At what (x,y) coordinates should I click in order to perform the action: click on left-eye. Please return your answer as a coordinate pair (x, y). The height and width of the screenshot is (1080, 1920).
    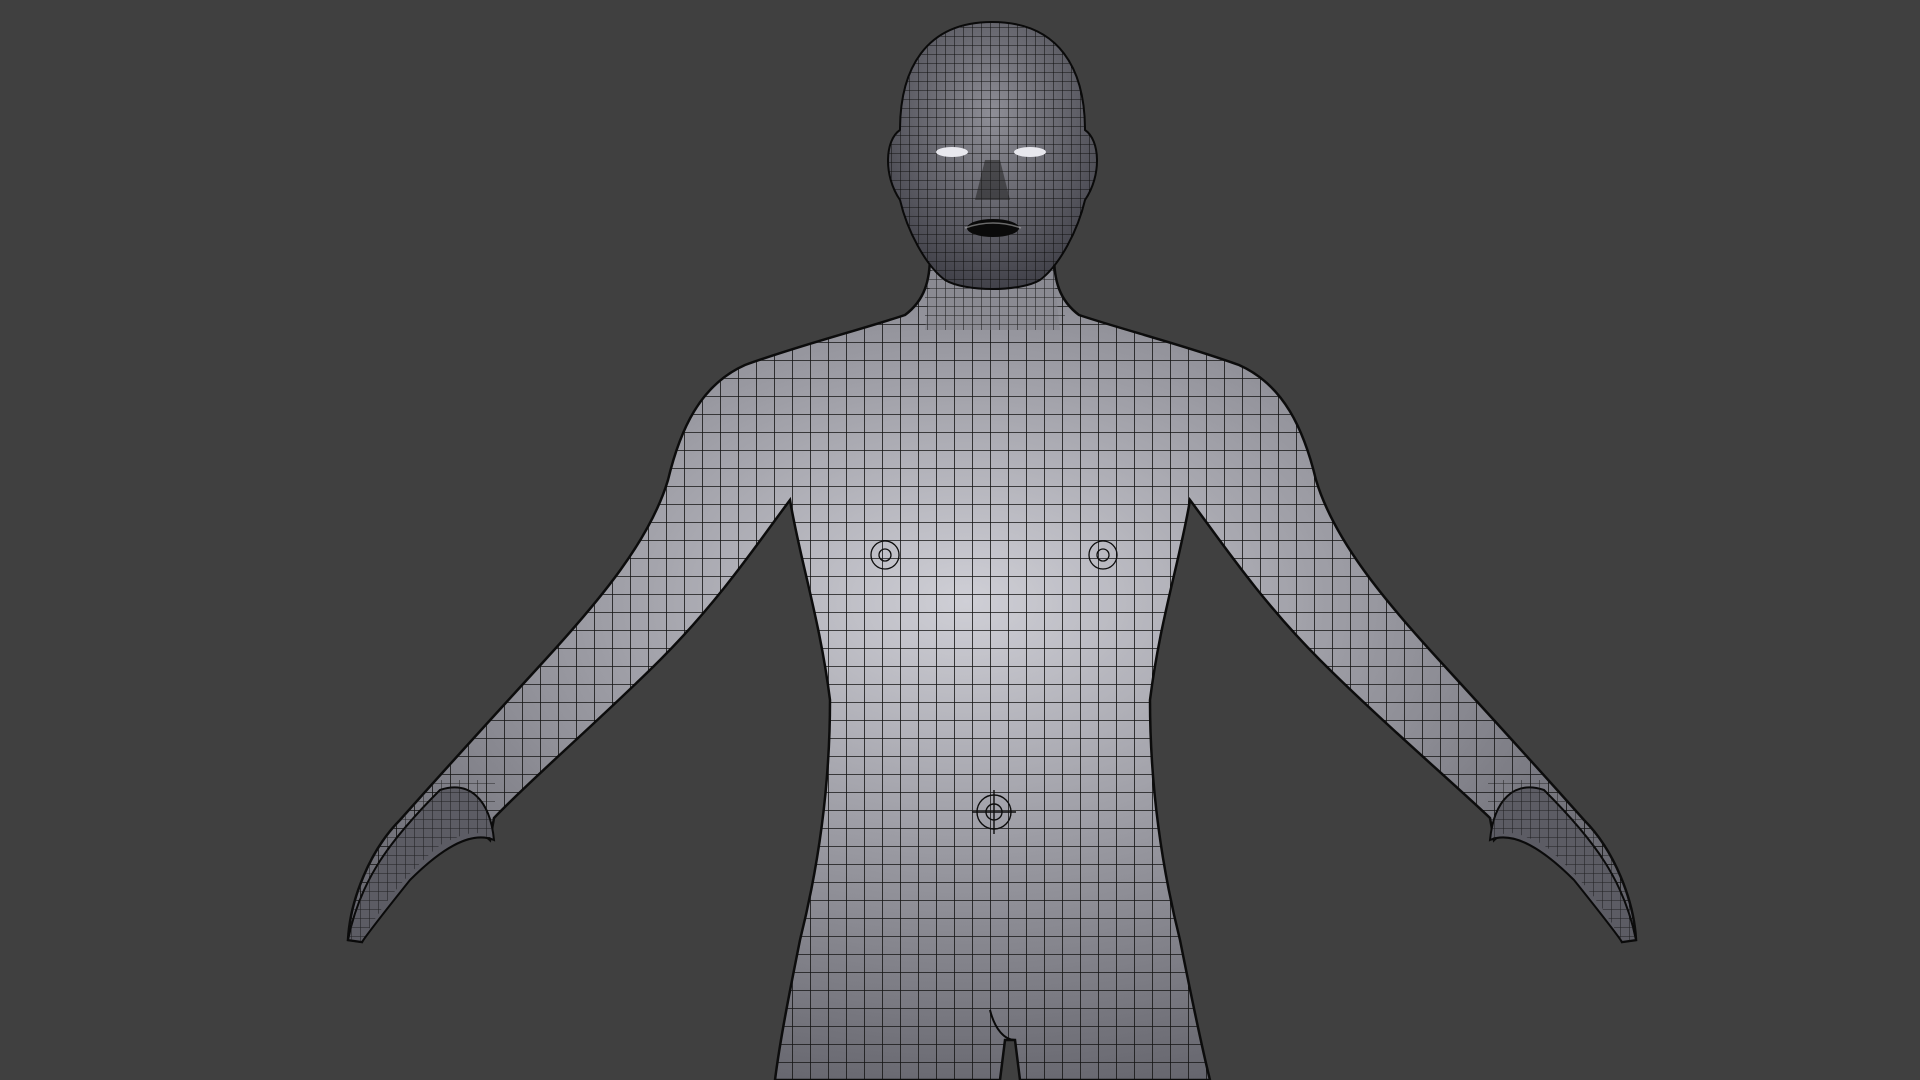
    Looking at the image, I should click on (952, 152).